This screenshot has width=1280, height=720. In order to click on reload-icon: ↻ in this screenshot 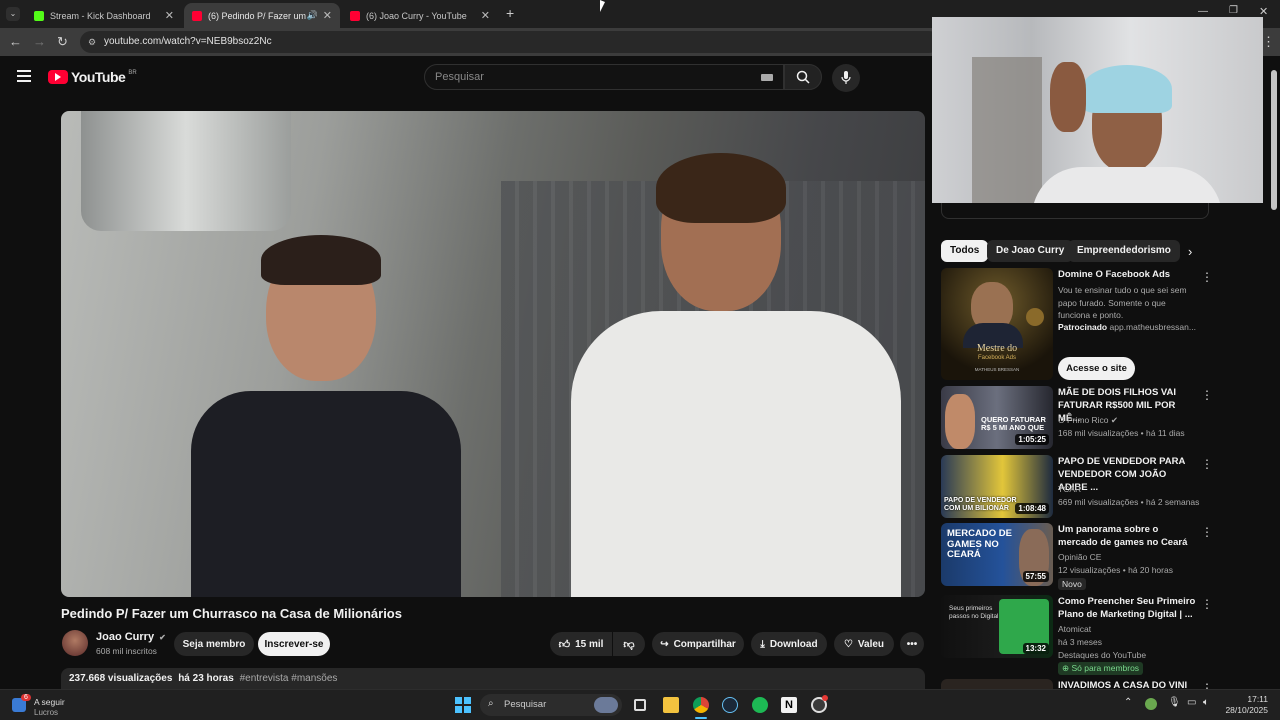, I will do `click(62, 42)`.